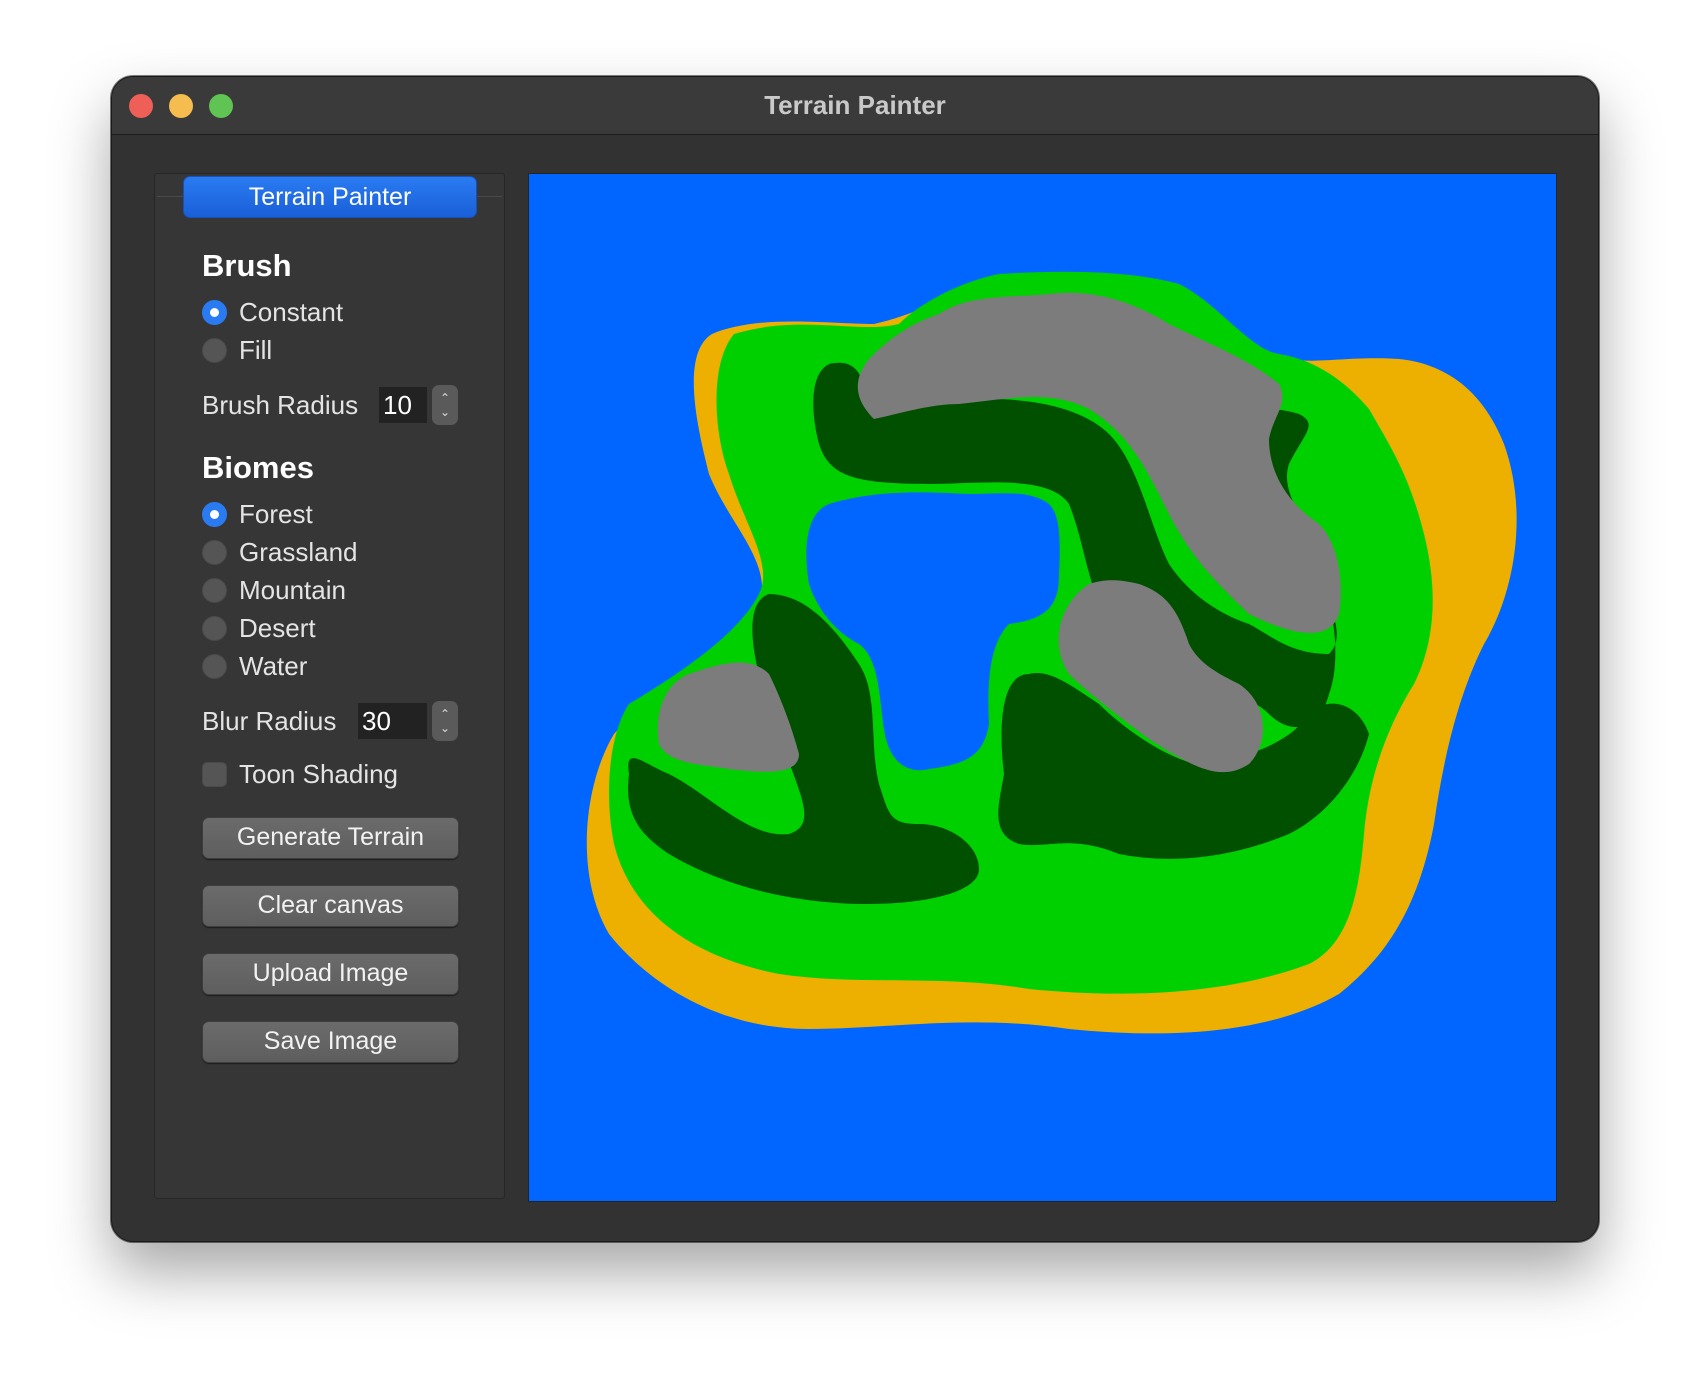  I want to click on biome-option-desert: Desert, so click(259, 628).